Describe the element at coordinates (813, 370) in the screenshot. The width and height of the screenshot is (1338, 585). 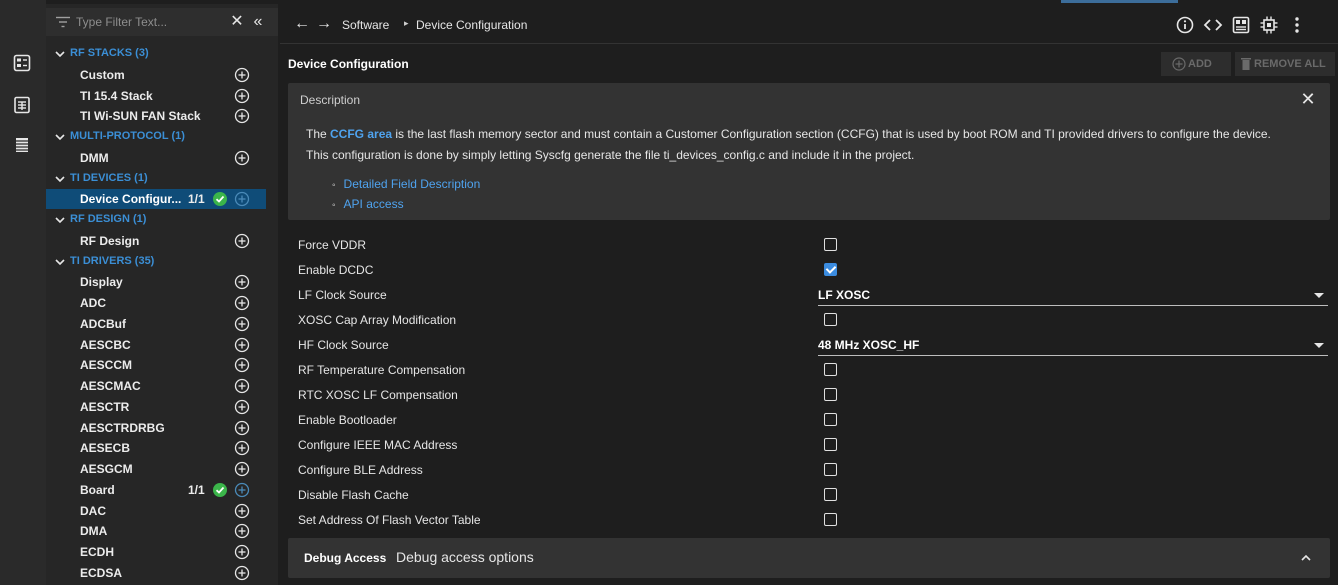
I see `config-row: RF Temperature Compensation` at that location.